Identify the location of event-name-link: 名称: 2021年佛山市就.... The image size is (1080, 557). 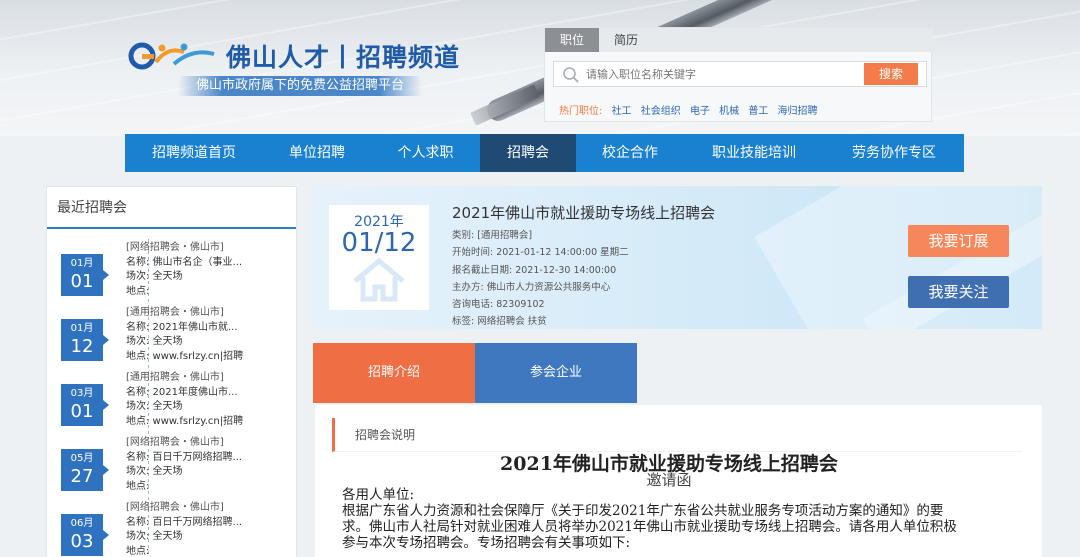
(184, 328).